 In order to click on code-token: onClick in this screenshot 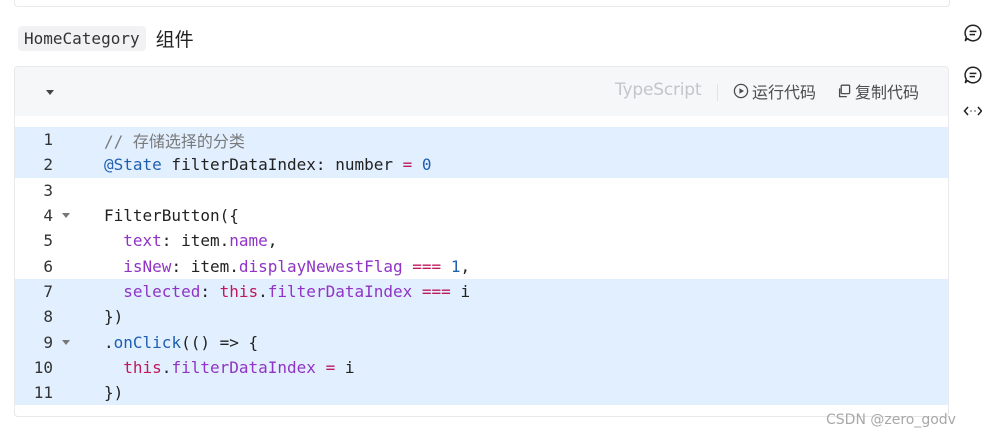, I will do `click(147, 342)`.